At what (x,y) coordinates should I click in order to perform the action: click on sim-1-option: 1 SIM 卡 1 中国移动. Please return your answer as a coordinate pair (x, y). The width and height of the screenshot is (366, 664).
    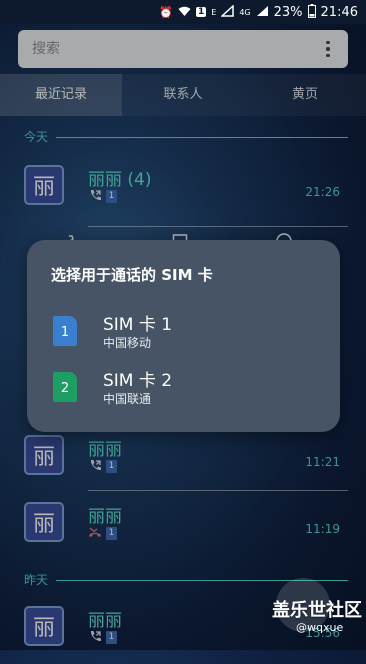
    Looking at the image, I should click on (183, 332).